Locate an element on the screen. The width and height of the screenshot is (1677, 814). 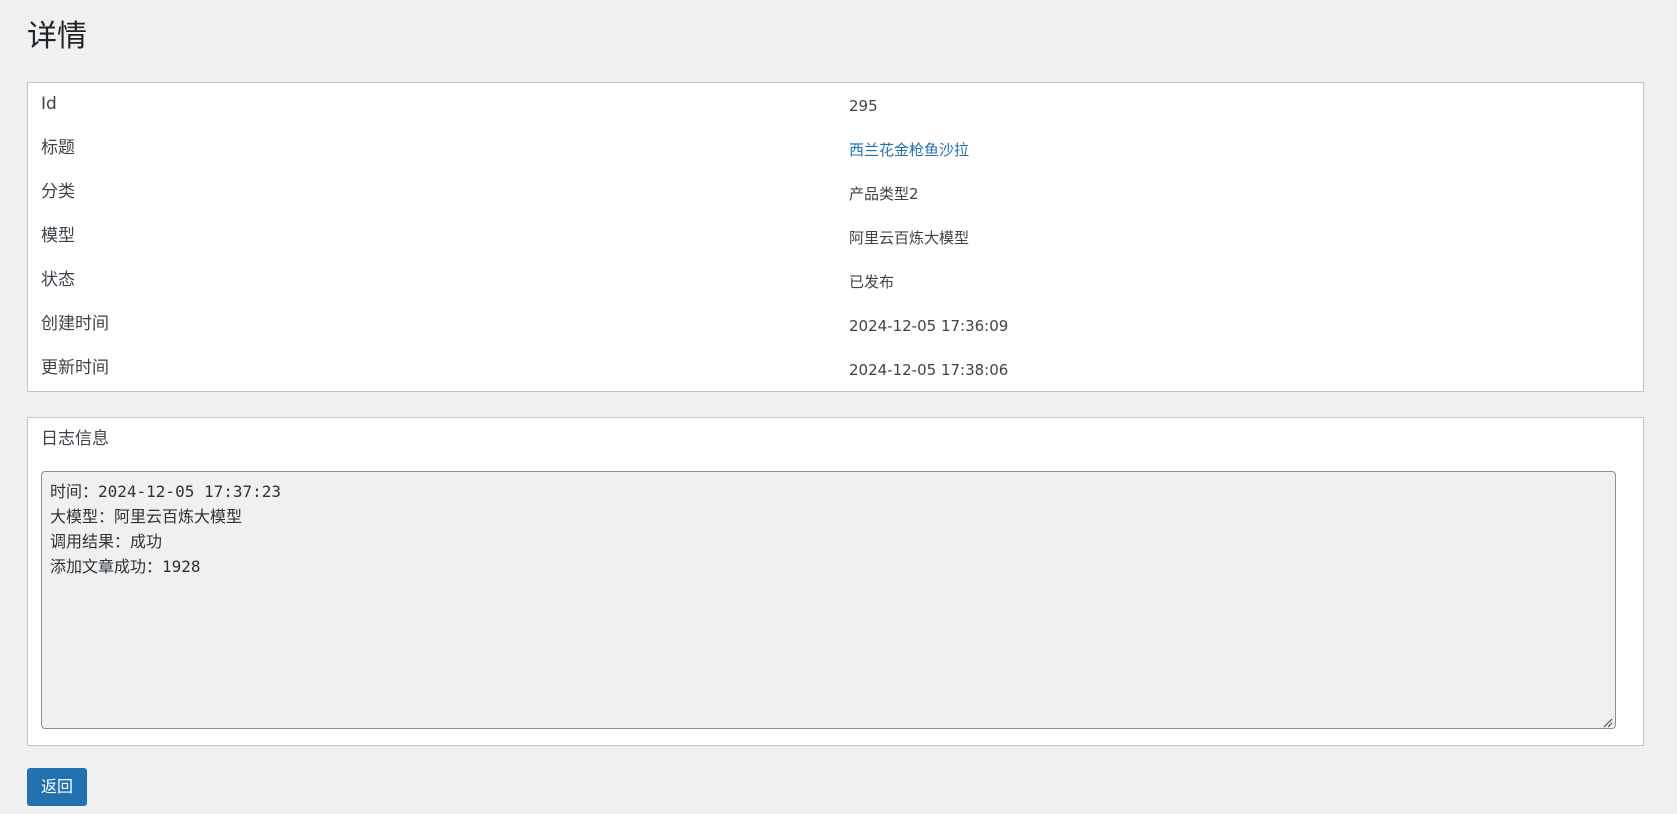
detail-row-status: 状态 已发布 is located at coordinates (835, 281).